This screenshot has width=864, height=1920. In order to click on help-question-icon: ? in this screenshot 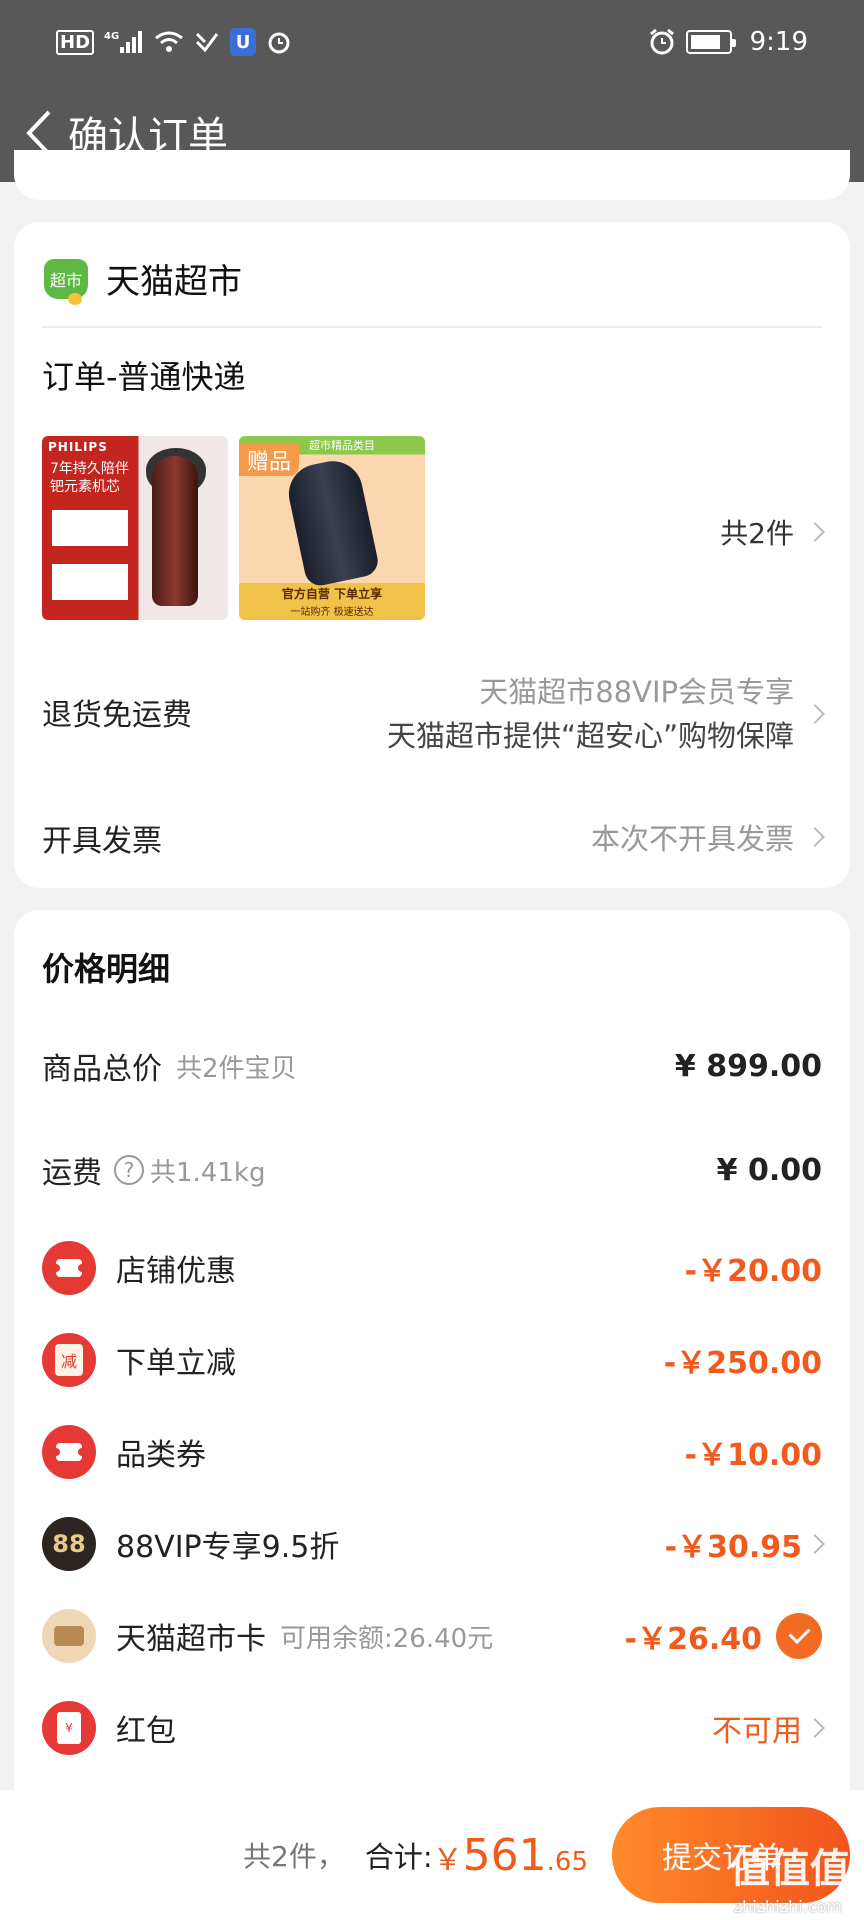, I will do `click(129, 1170)`.